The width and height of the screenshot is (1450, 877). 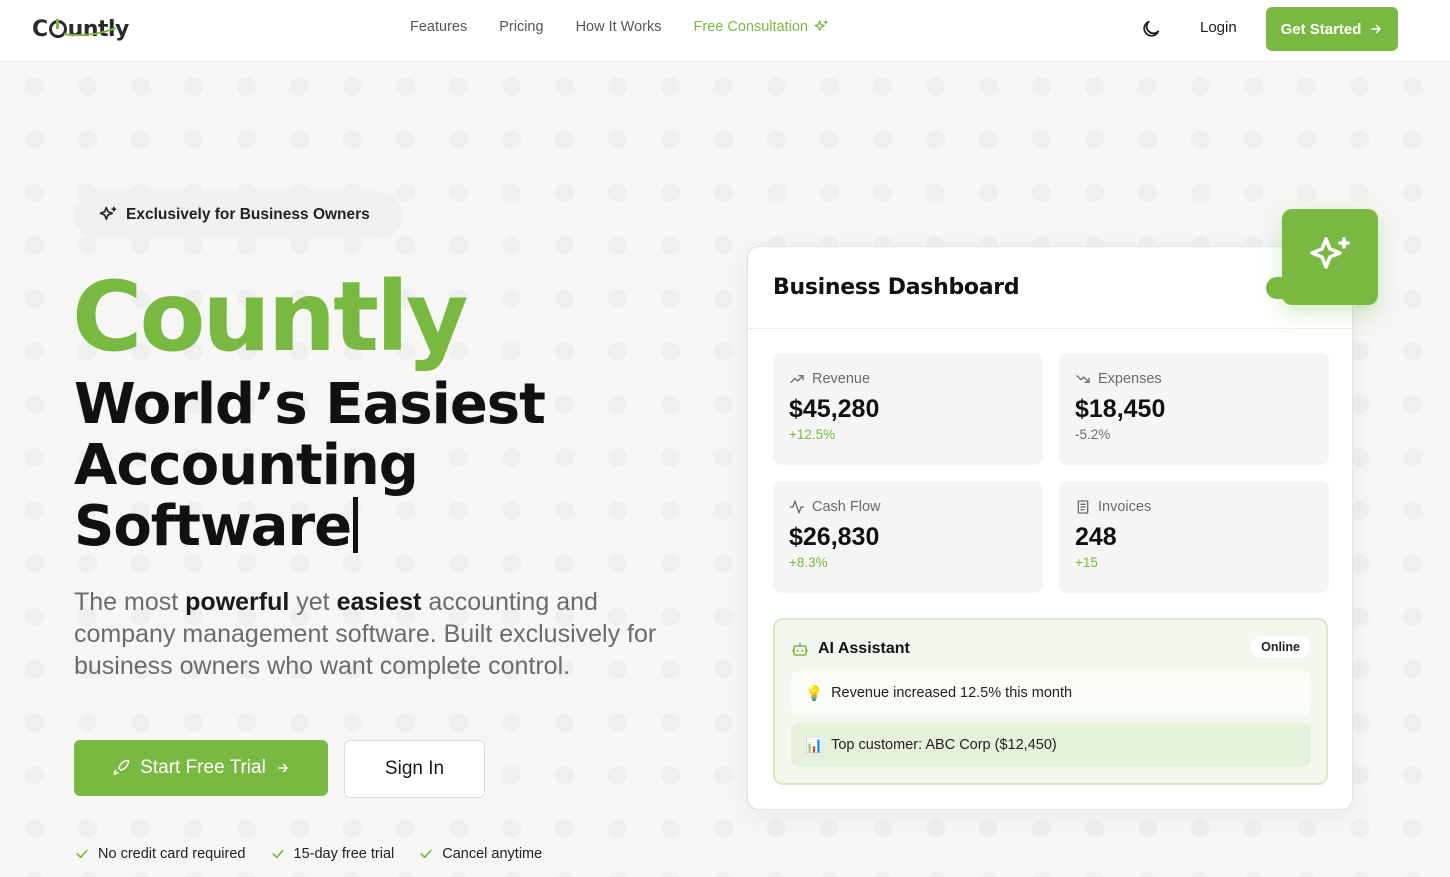 I want to click on perk-item: Cancel anytime, so click(x=480, y=854).